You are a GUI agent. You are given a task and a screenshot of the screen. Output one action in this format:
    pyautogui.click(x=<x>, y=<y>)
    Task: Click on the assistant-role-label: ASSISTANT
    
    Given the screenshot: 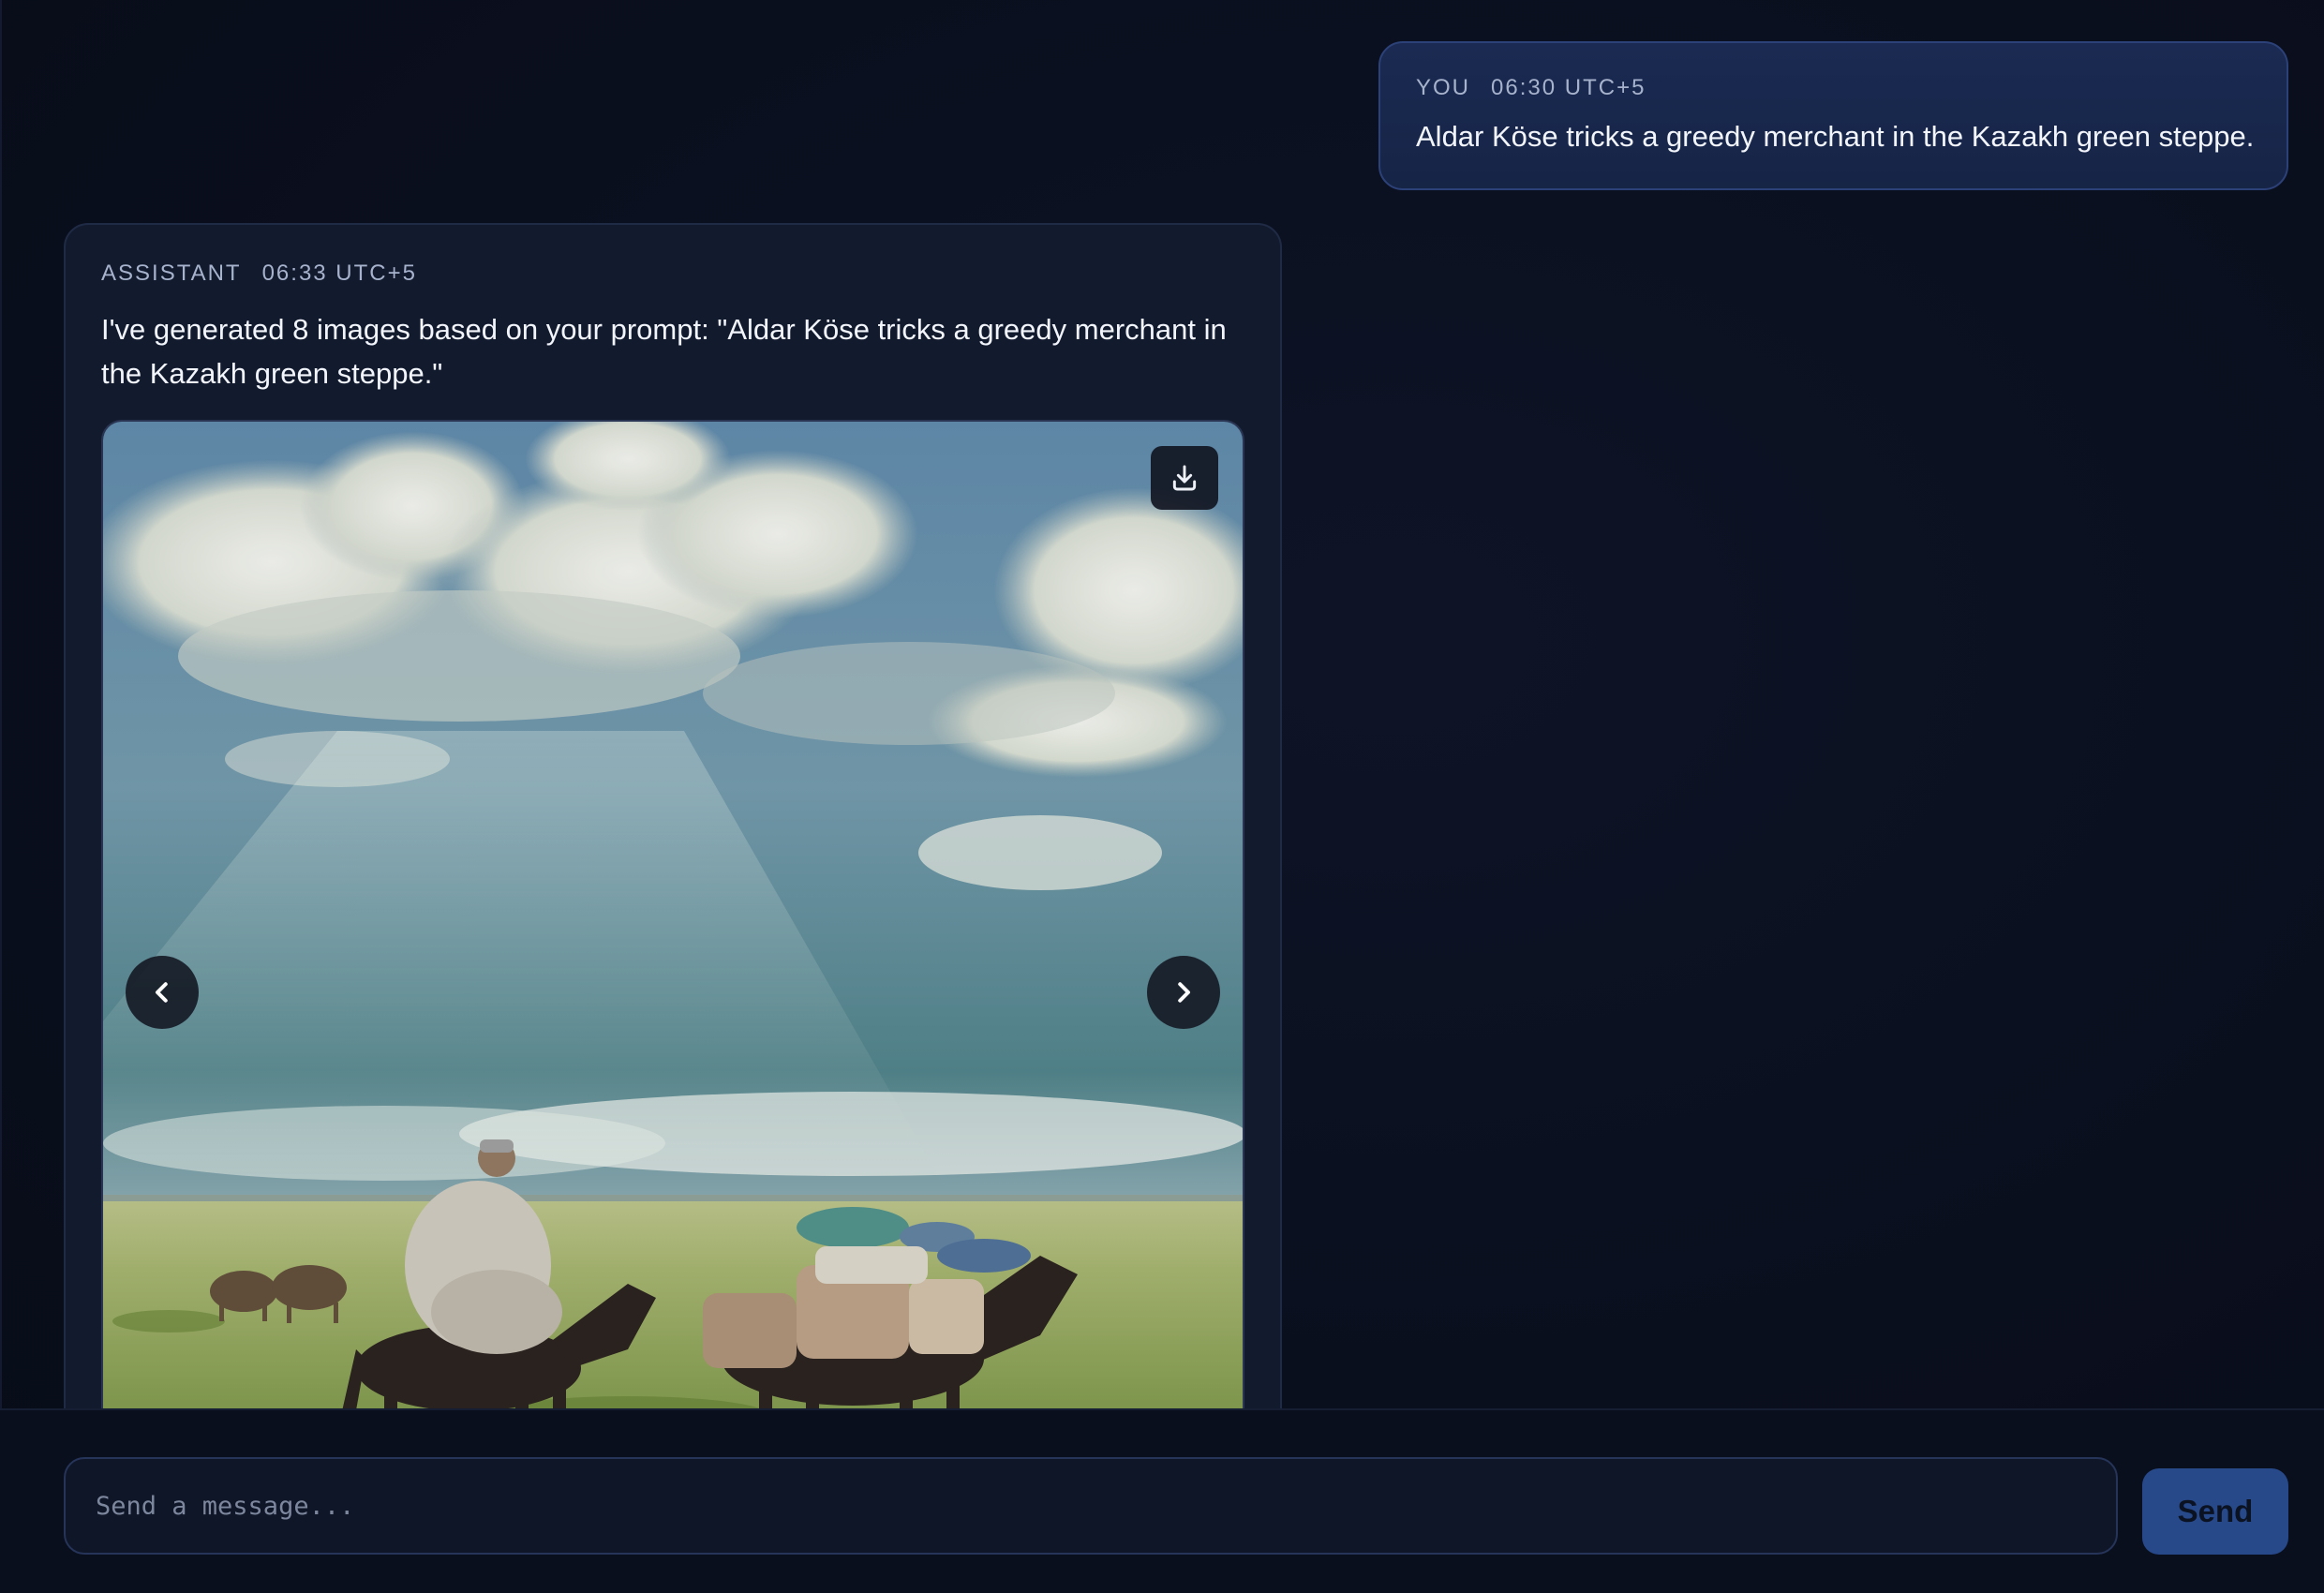 What is the action you would take?
    pyautogui.click(x=171, y=273)
    